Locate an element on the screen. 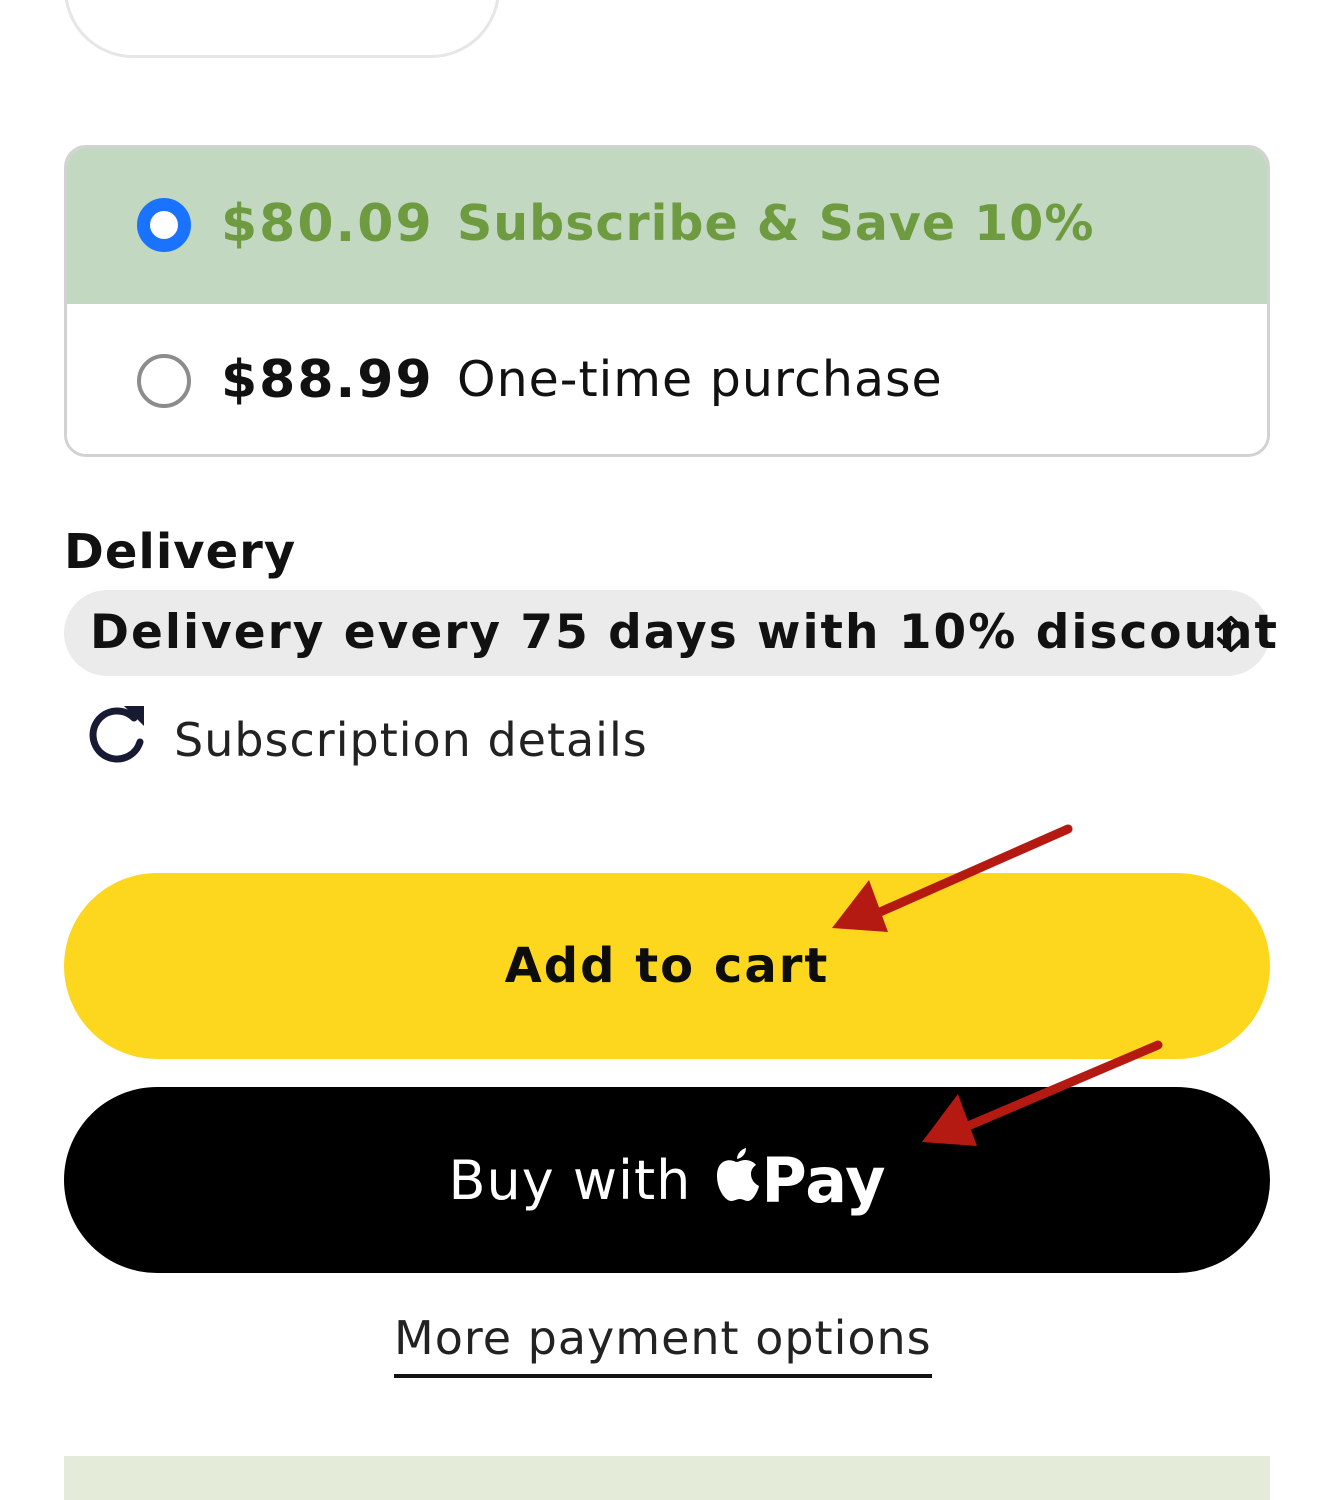 The width and height of the screenshot is (1336, 1500). subscribe-price: $80.09 is located at coordinates (327, 224).